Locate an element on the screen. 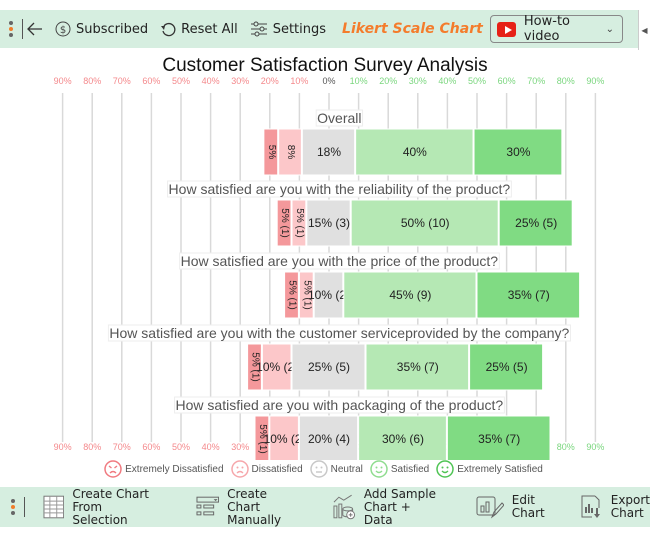 The height and width of the screenshot is (535, 650). youtube-icon is located at coordinates (506, 29).